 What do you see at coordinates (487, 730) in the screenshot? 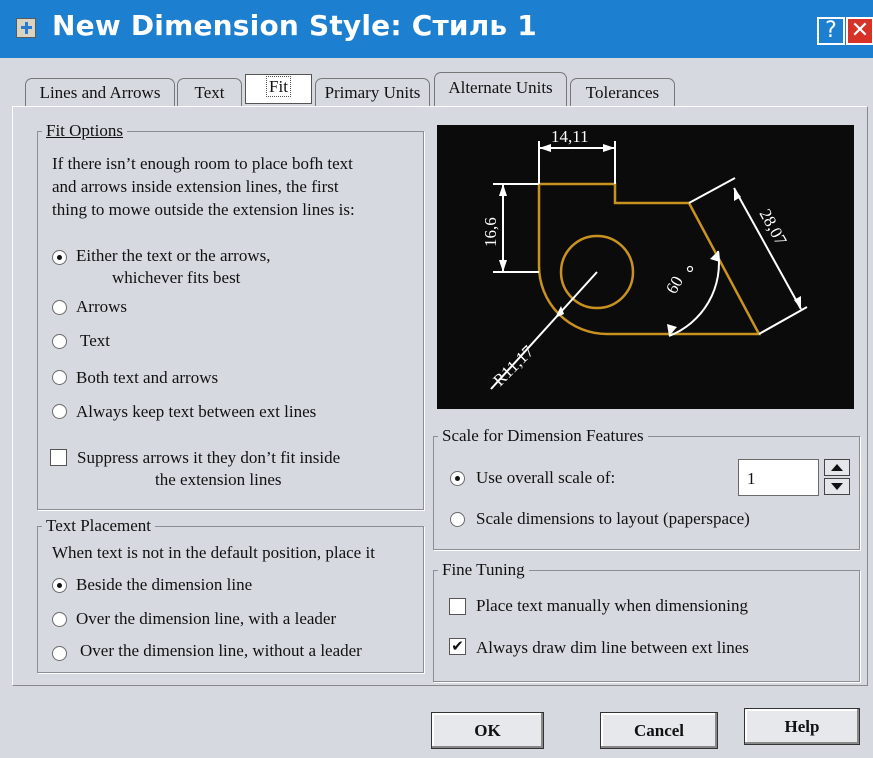
I see `ok-button: OK` at bounding box center [487, 730].